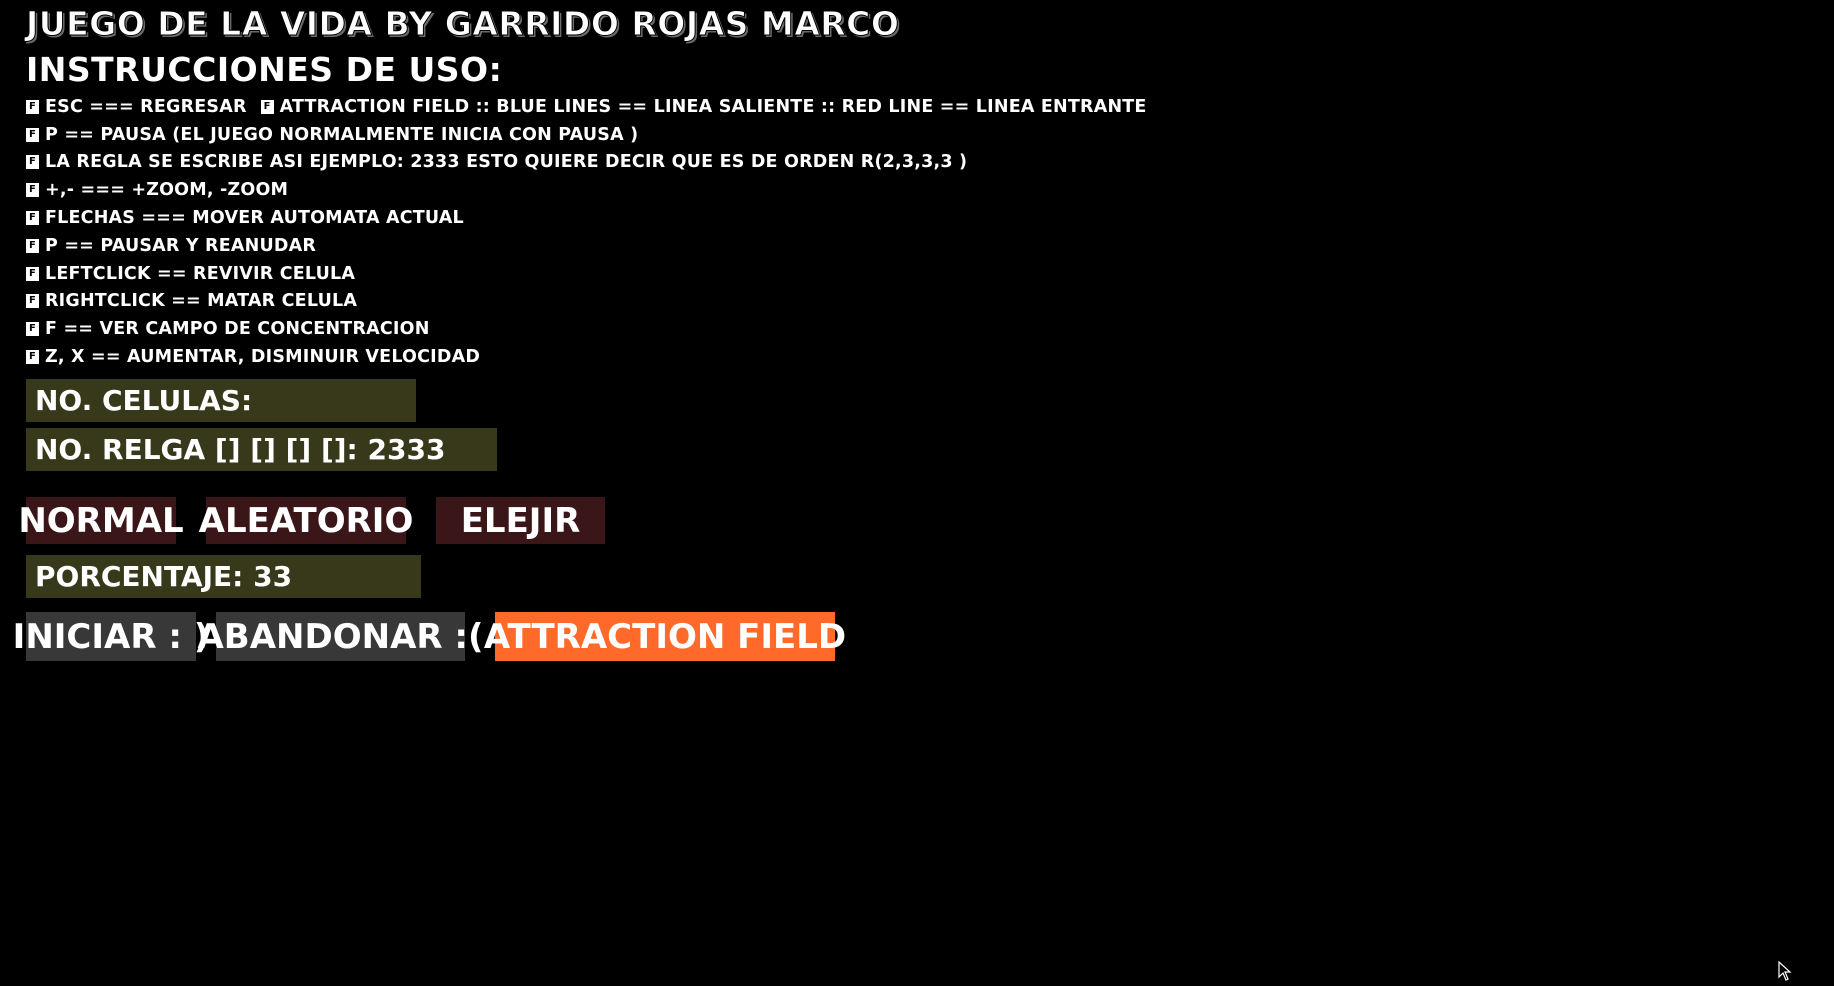 The width and height of the screenshot is (1834, 986). Describe the element at coordinates (200, 273) in the screenshot. I see `instruction-text: LEFTCLICK == REVIVIR CELULA` at that location.